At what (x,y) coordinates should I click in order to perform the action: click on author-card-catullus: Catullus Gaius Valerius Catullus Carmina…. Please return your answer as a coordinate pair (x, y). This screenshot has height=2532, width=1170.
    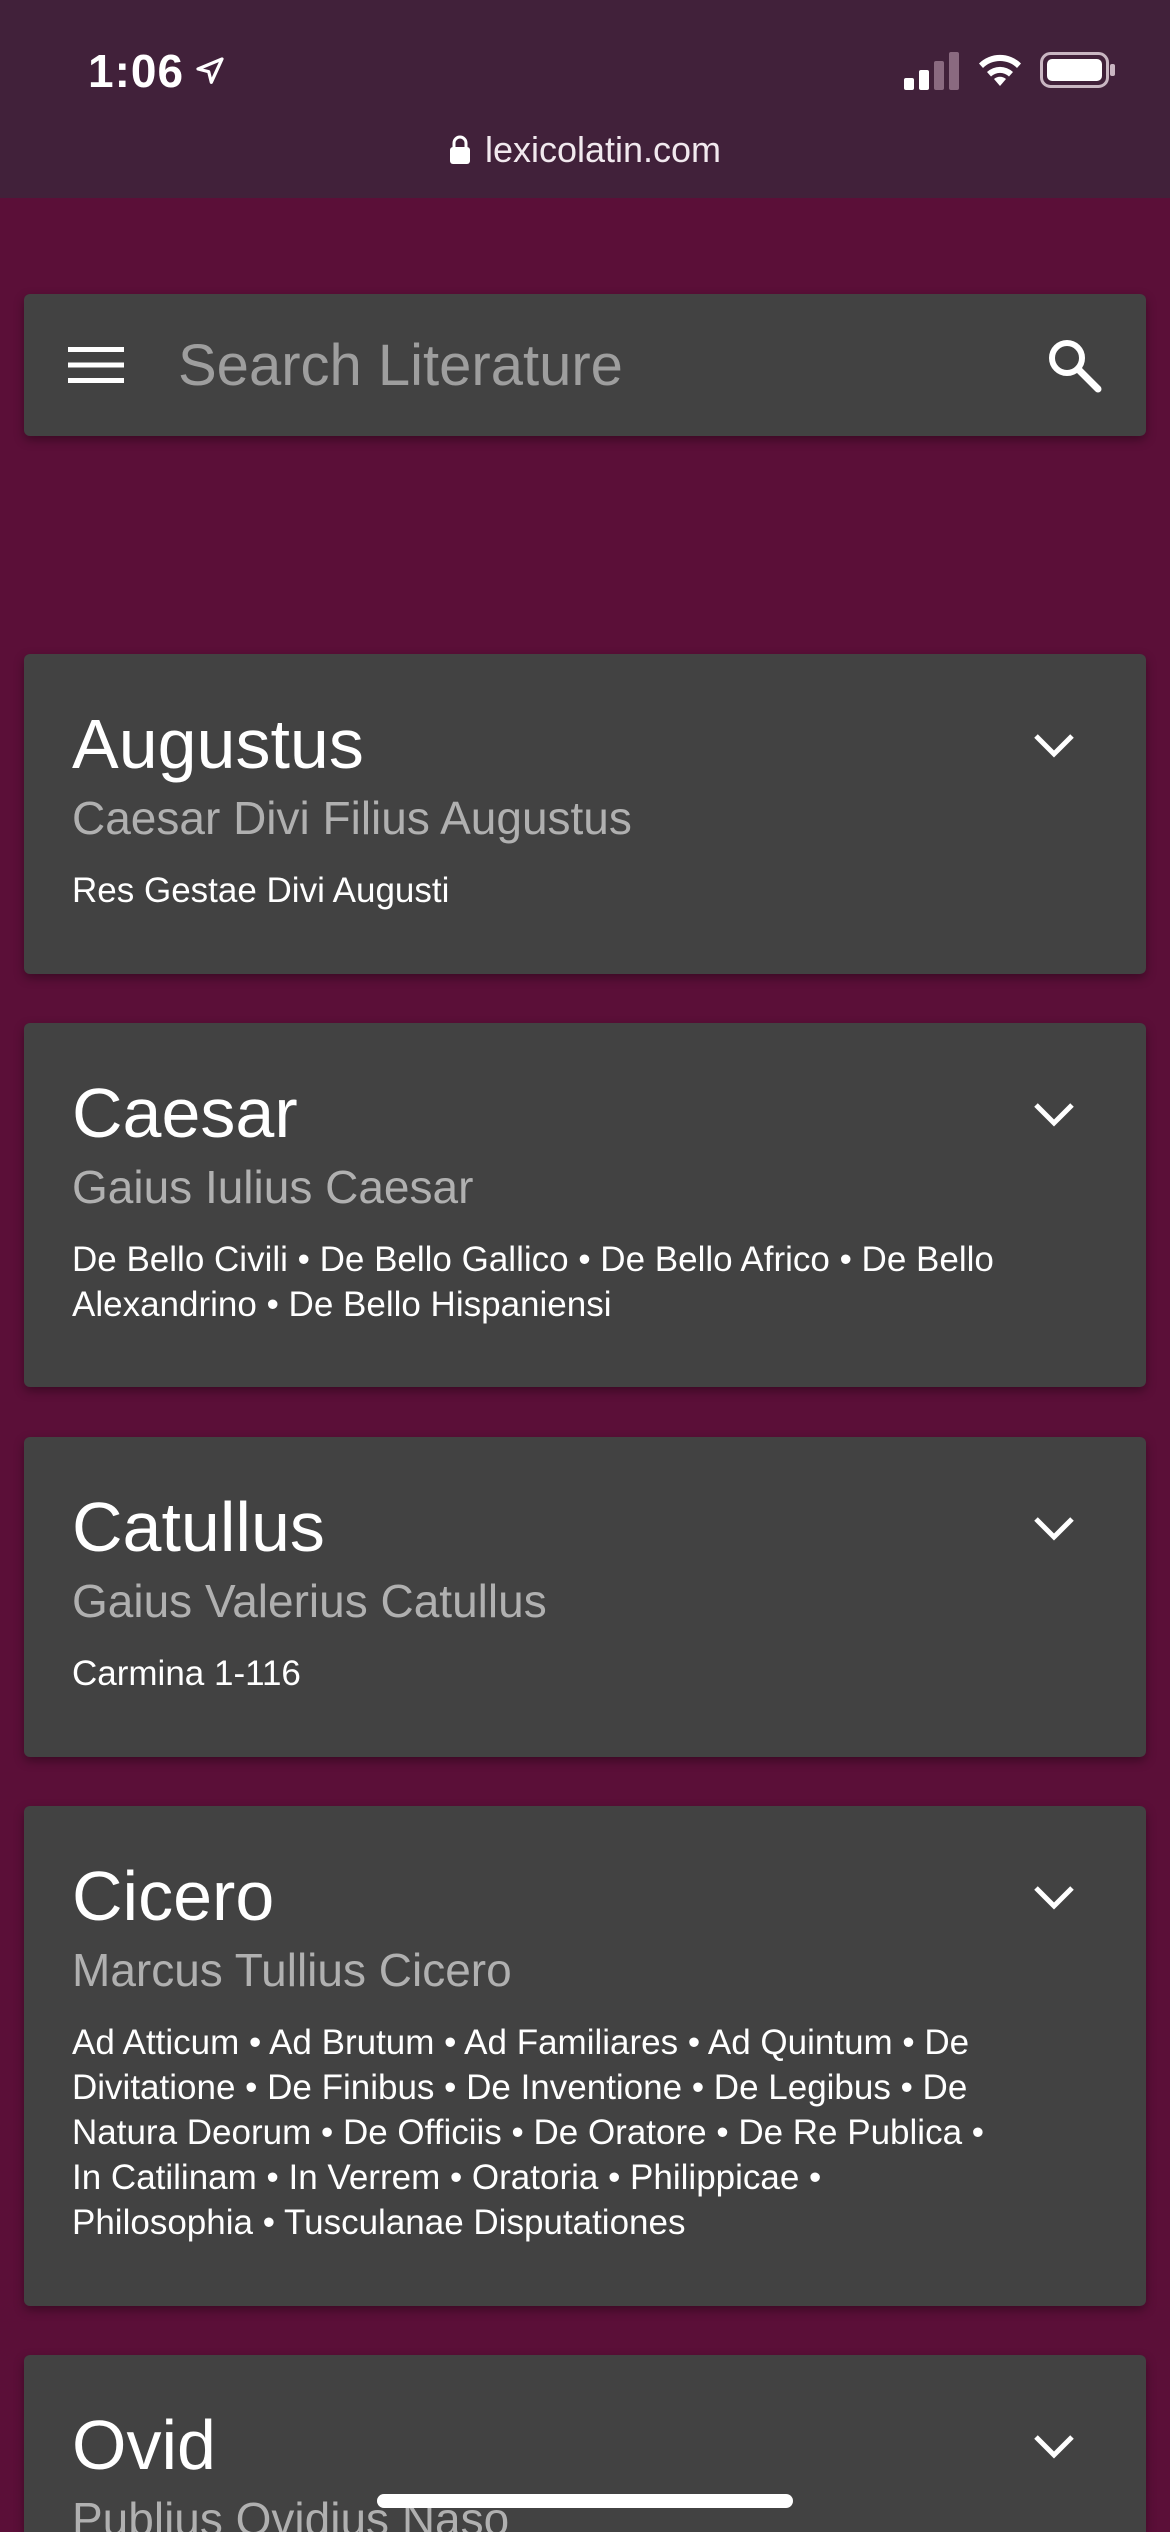
    Looking at the image, I should click on (585, 1597).